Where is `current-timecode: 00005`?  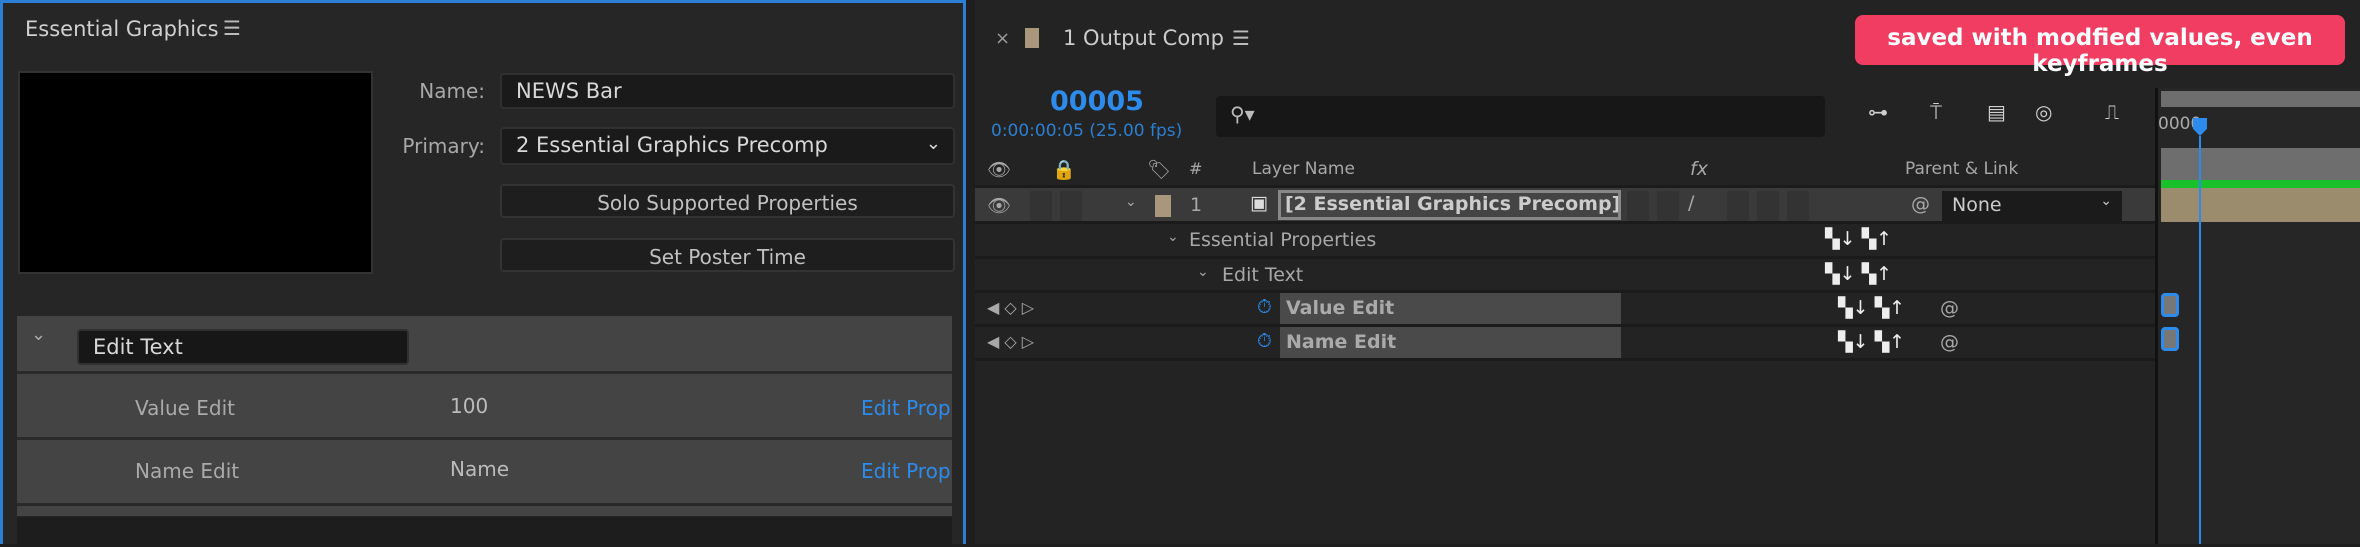 current-timecode: 00005 is located at coordinates (1097, 101).